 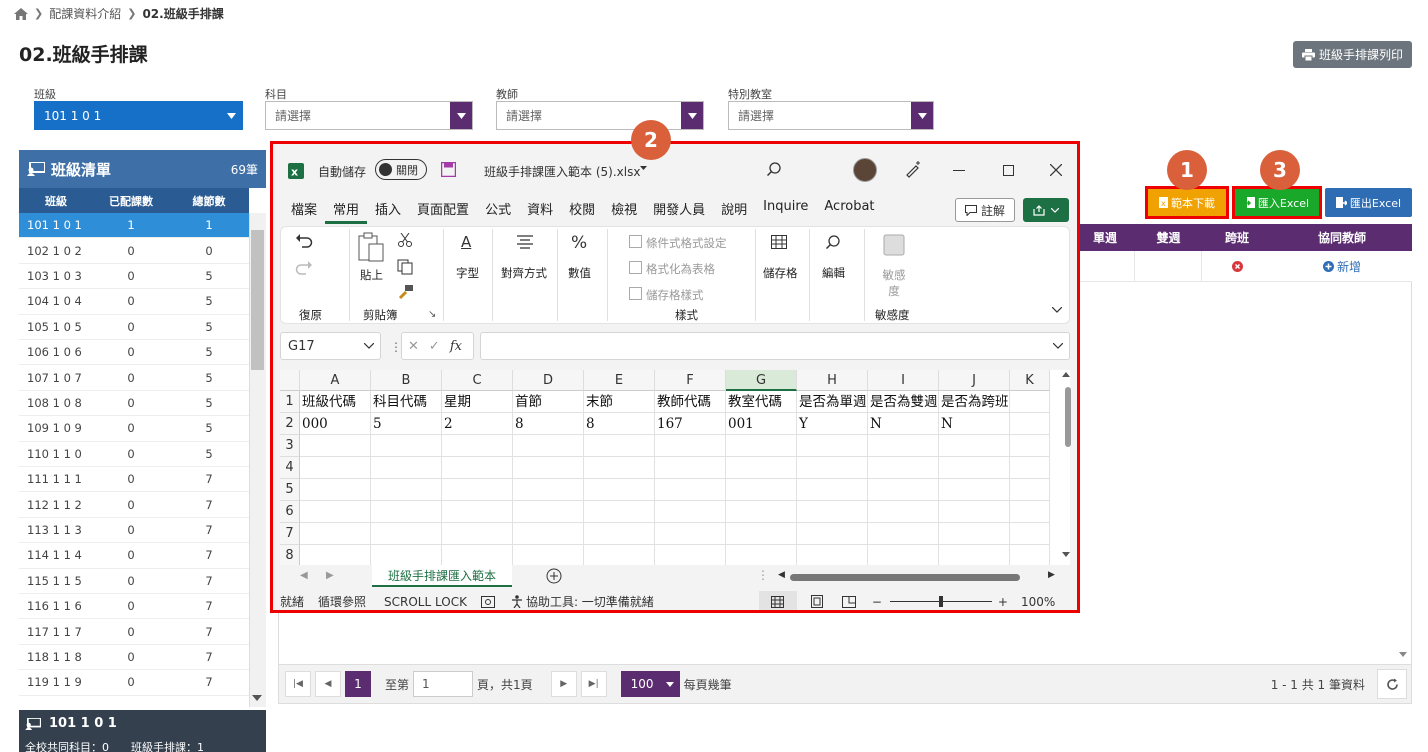 I want to click on first-page-button: |◀, so click(x=298, y=684).